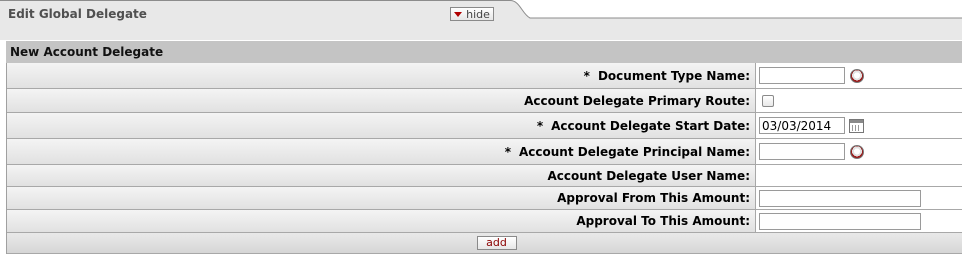 The image size is (962, 258). What do you see at coordinates (381, 221) in the screenshot?
I see `approval-to-label: Approval To This Amount:` at bounding box center [381, 221].